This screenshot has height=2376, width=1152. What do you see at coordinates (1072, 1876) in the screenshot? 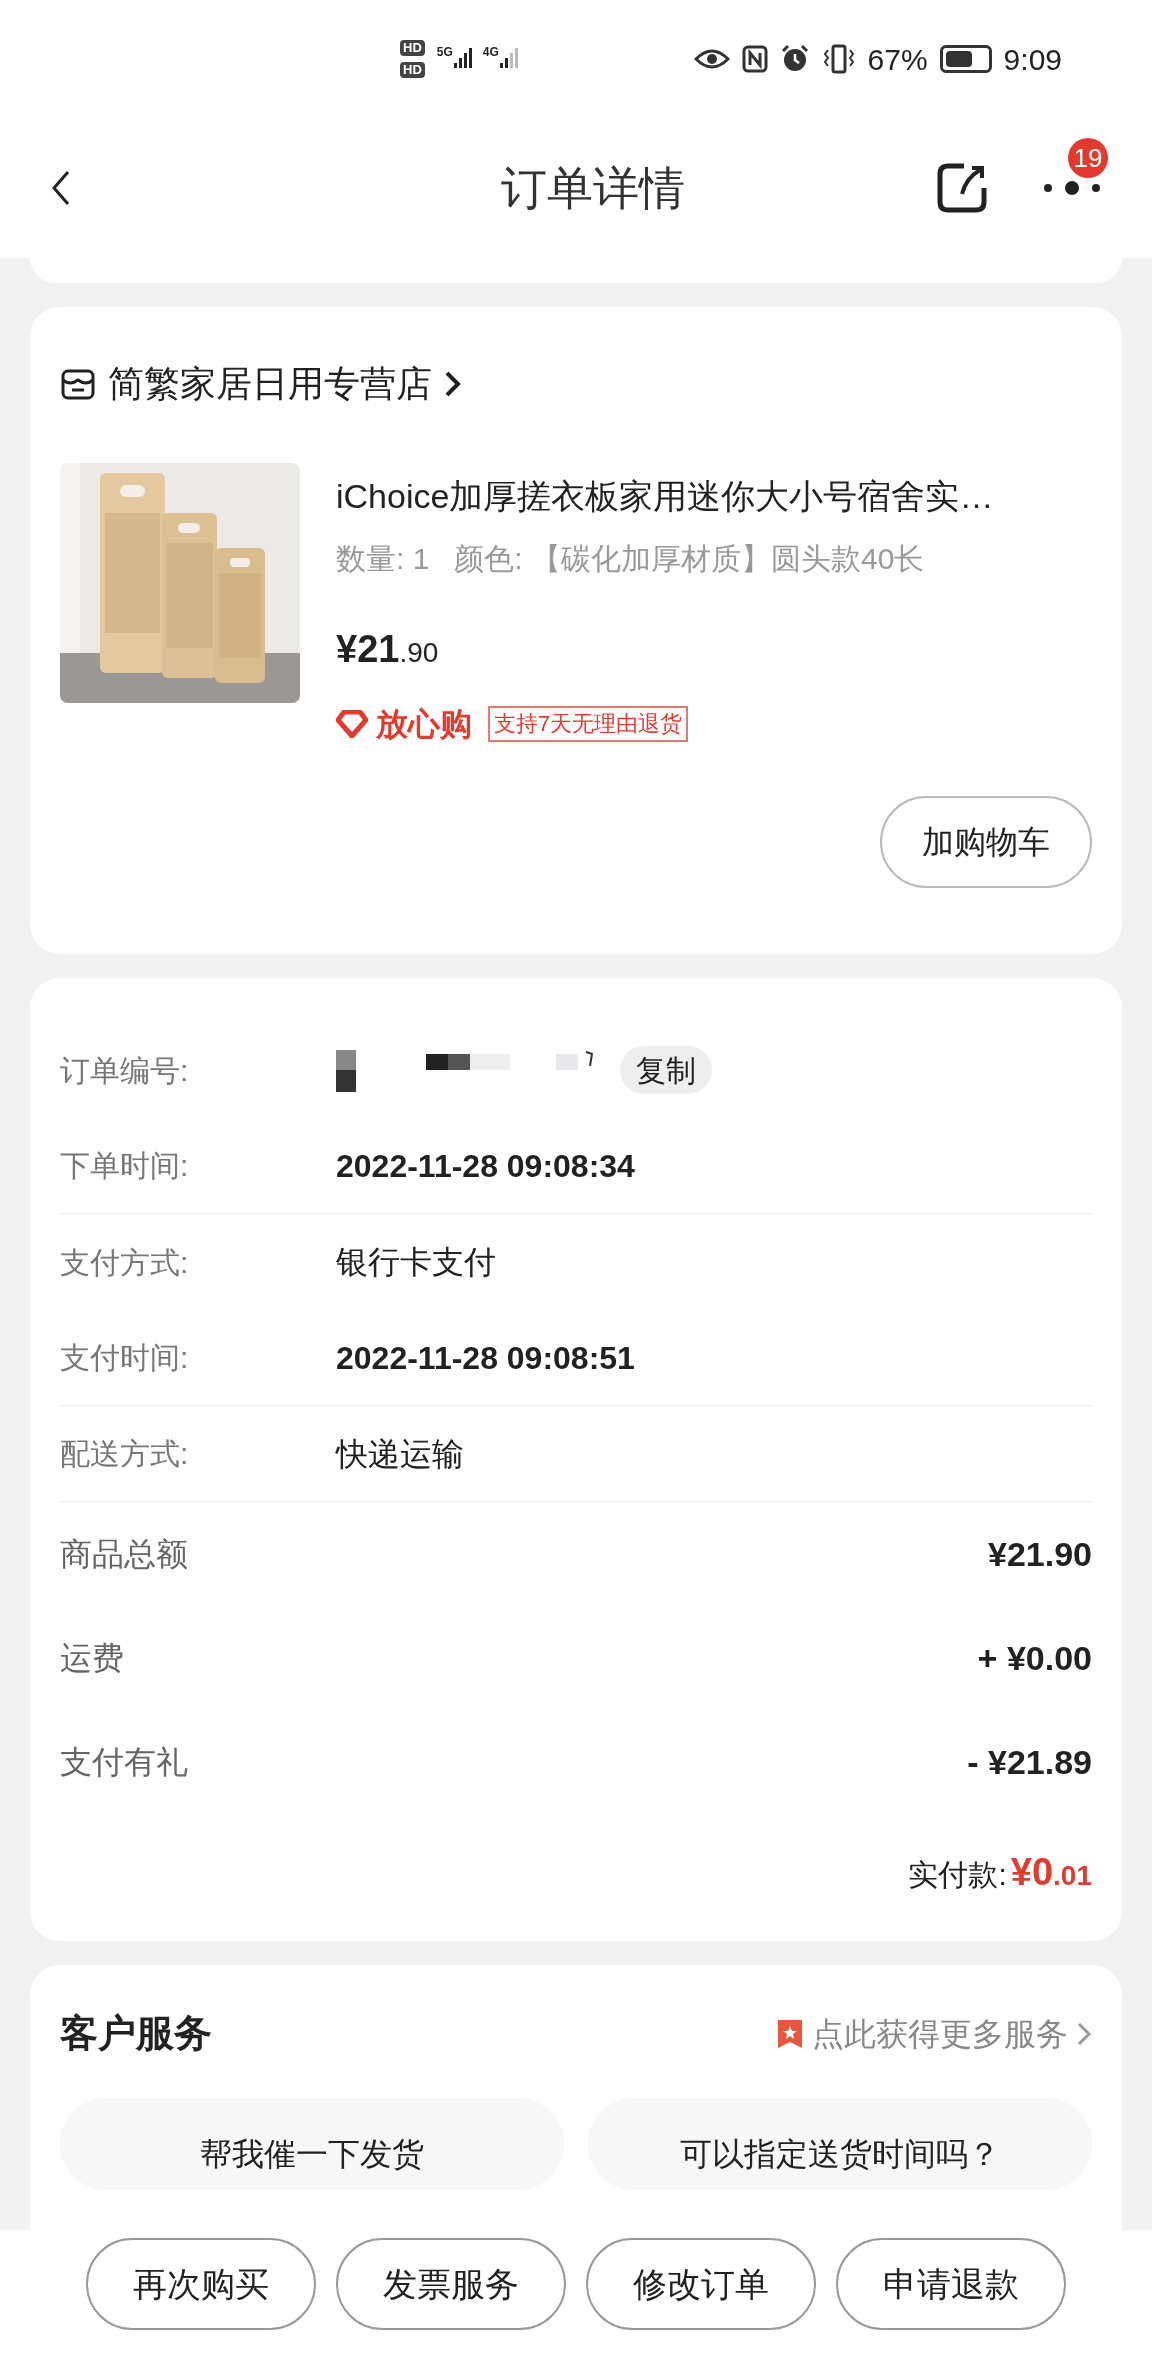
I see `paid-cents: .01` at bounding box center [1072, 1876].